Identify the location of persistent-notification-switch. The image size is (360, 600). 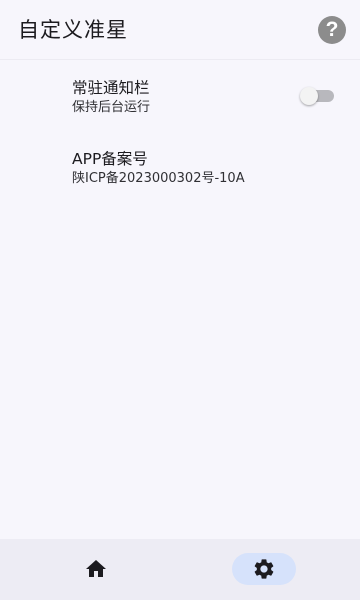
(317, 96).